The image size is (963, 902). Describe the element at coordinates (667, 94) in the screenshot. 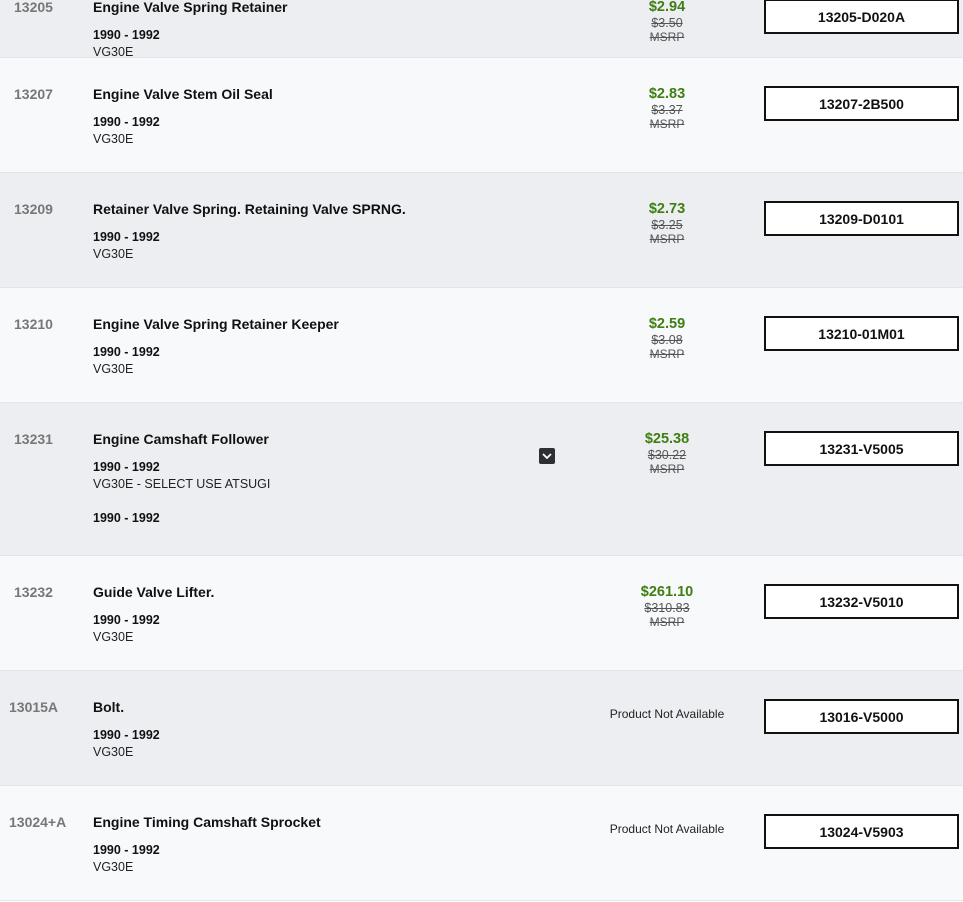

I see `sale-price: $2.83` at that location.